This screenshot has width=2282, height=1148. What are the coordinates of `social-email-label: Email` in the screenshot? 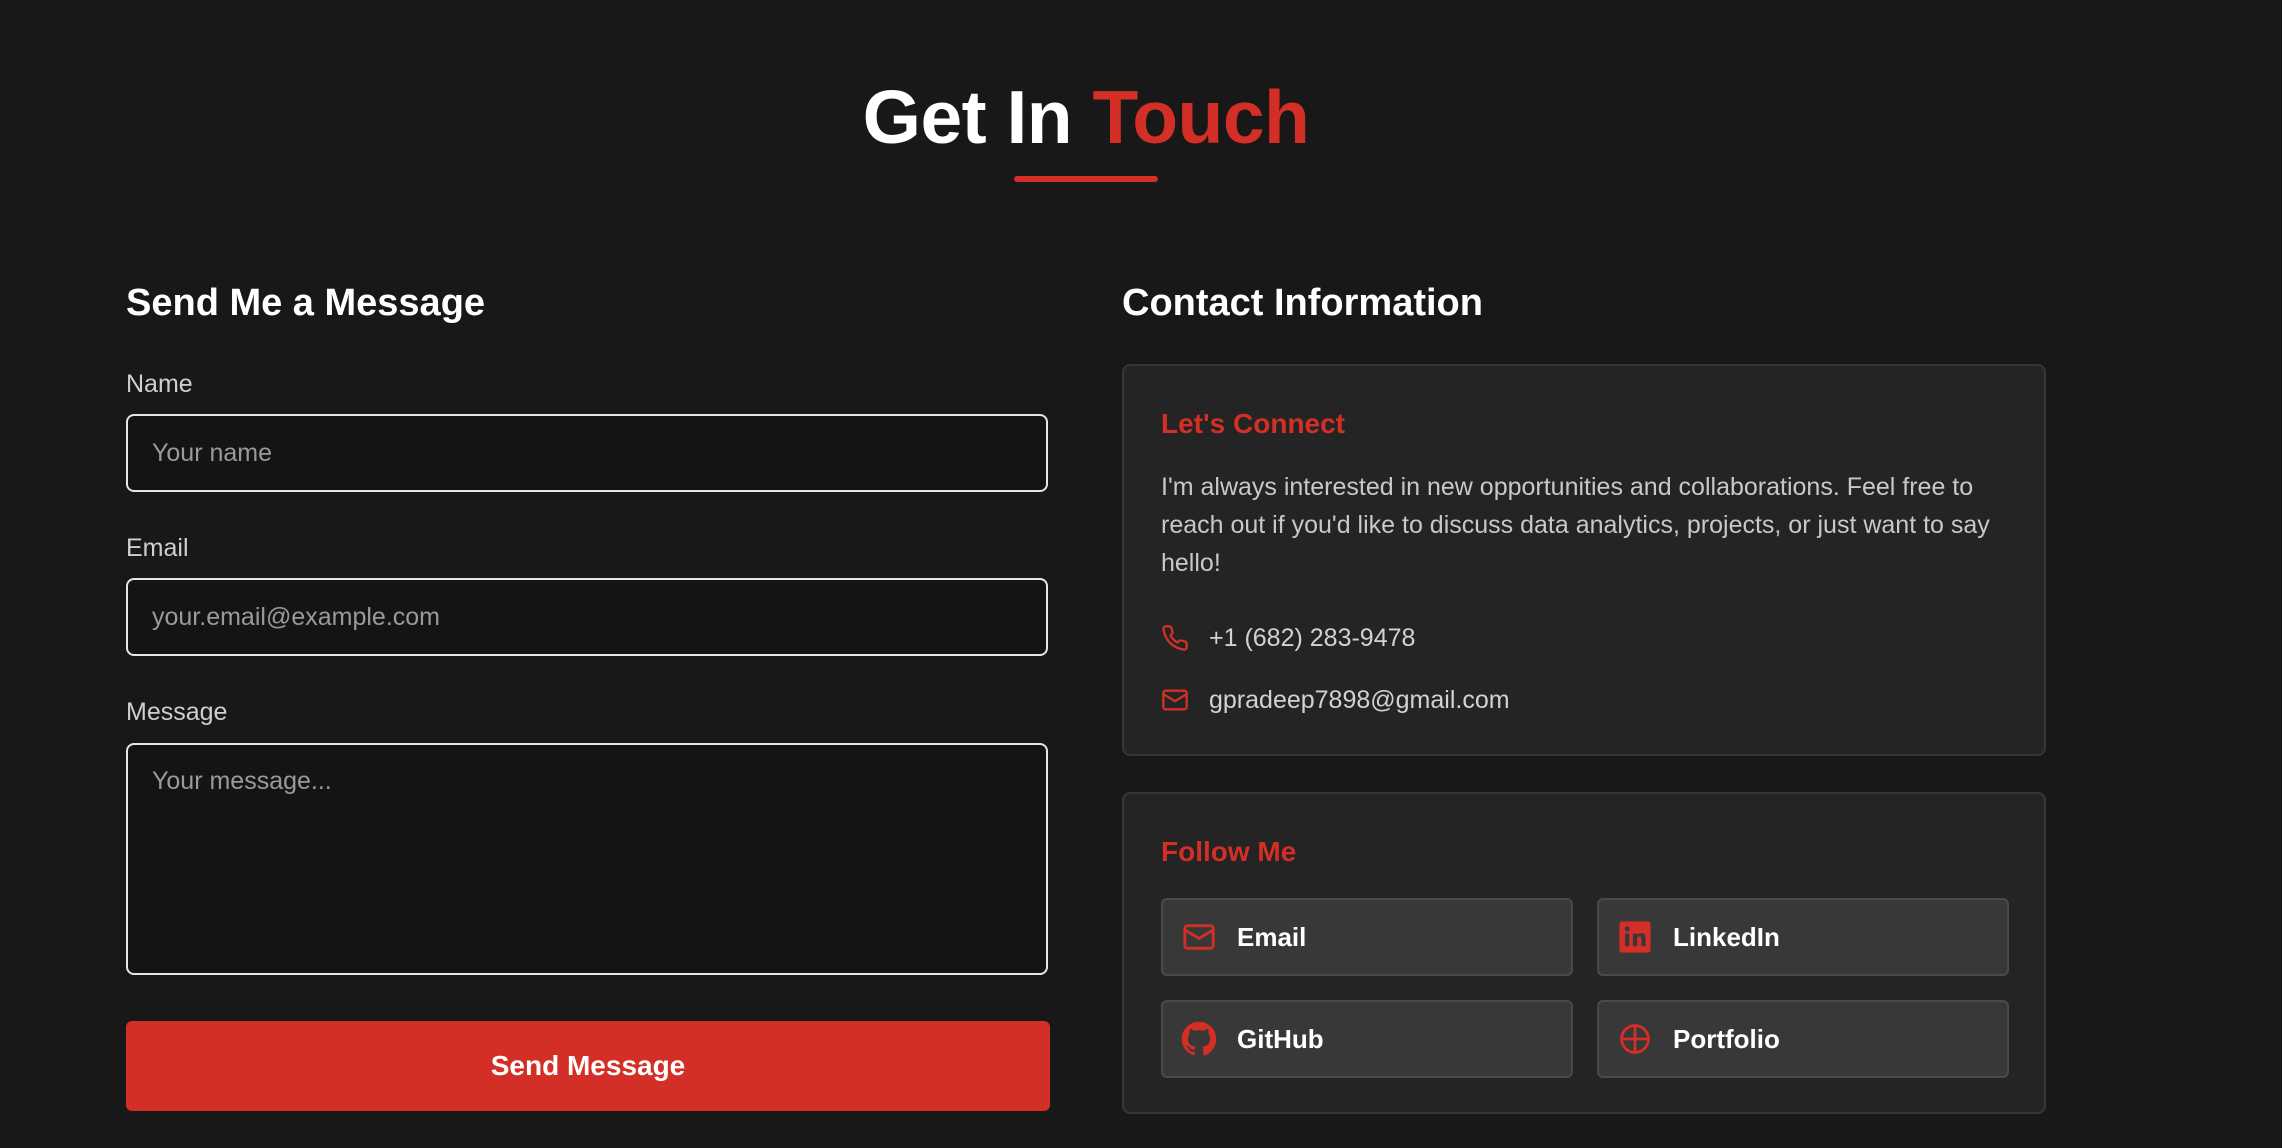 It's located at (1272, 936).